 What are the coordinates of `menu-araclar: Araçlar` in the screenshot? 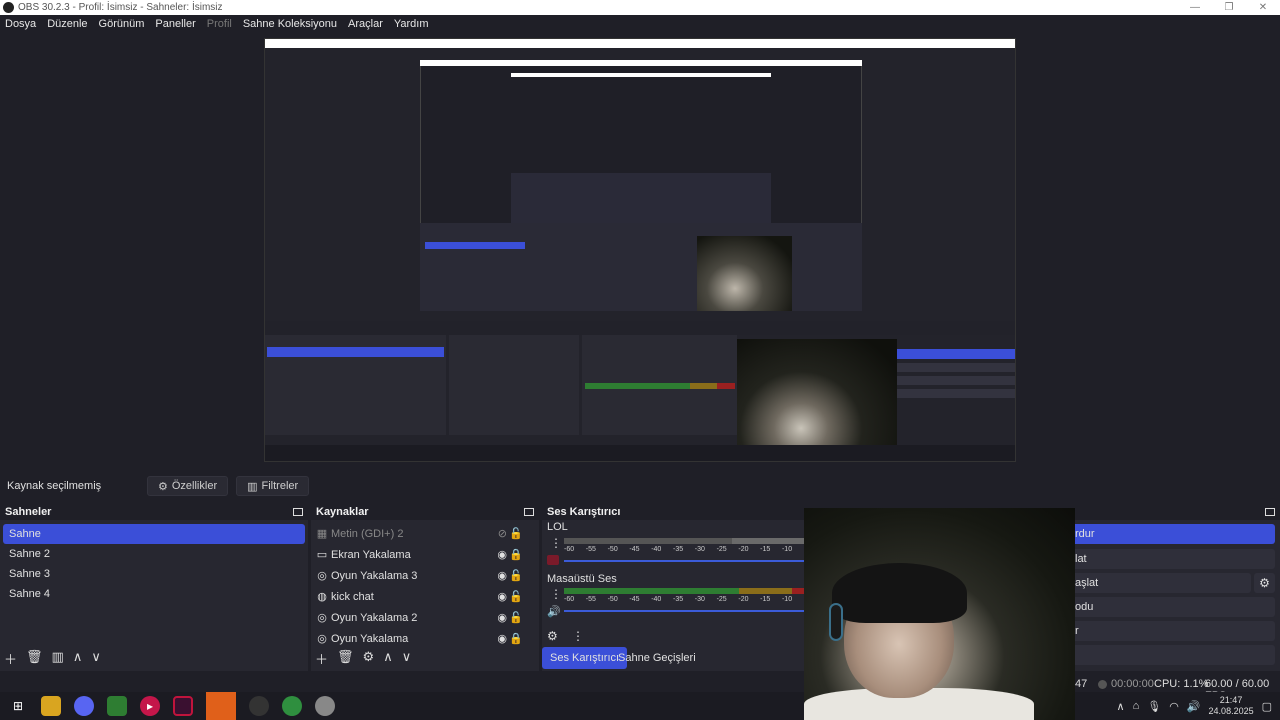 It's located at (365, 24).